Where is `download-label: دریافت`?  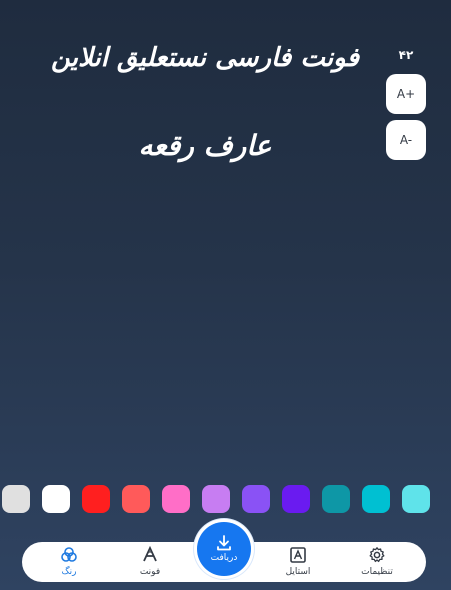 download-label: دریافت is located at coordinates (224, 558).